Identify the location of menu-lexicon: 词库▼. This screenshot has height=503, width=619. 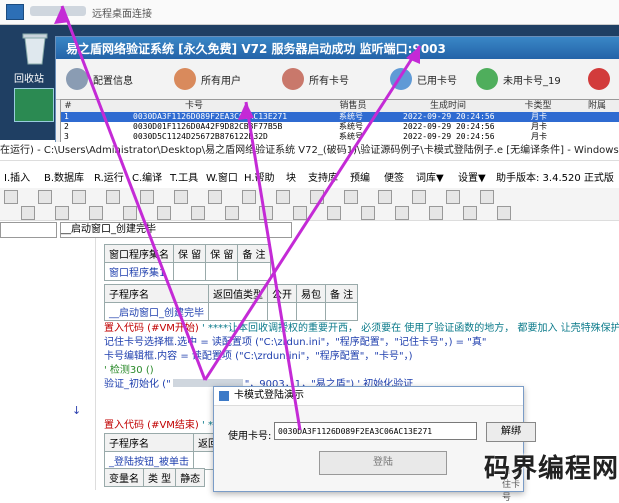
(430, 179).